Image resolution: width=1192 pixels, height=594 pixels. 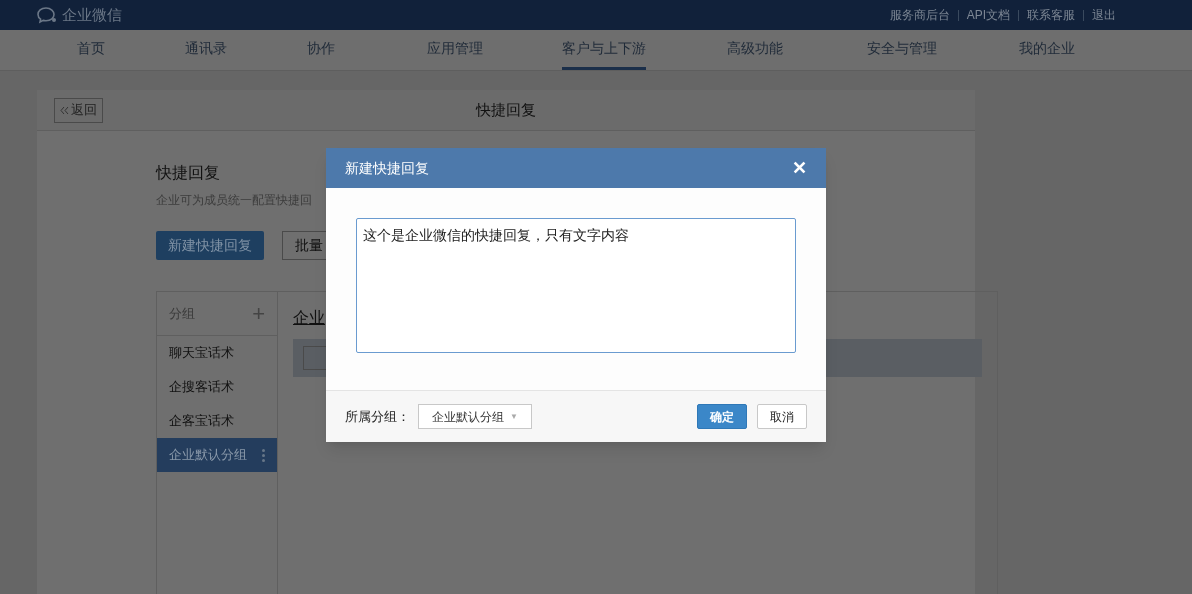 I want to click on back-button: 返回, so click(x=78, y=110).